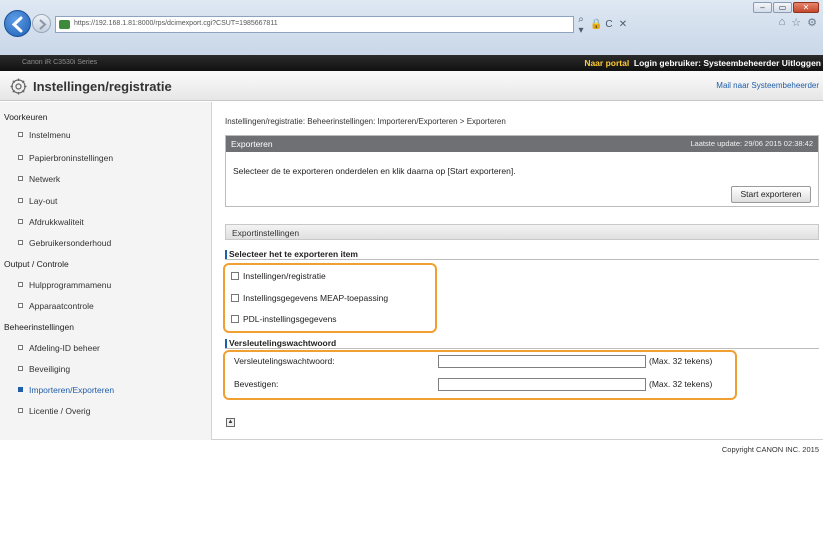  Describe the element at coordinates (64, 348) in the screenshot. I see `sidebar-item-label: Afdeling-ID beheer` at that location.